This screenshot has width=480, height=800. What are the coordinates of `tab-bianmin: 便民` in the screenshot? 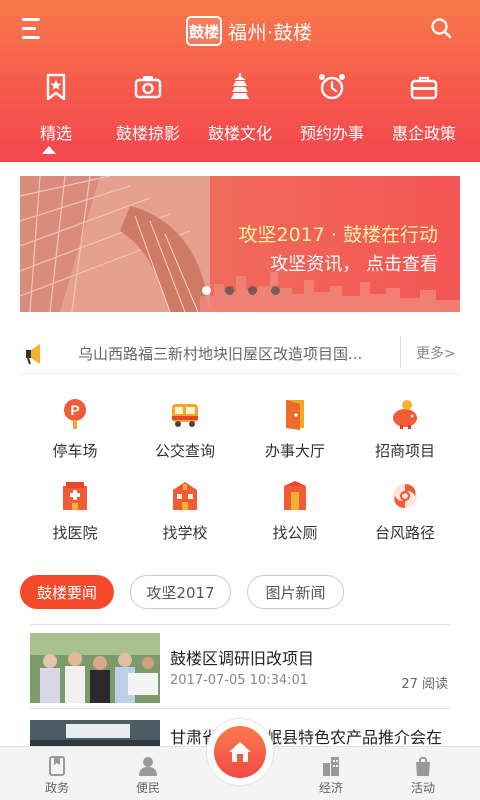 It's located at (148, 773).